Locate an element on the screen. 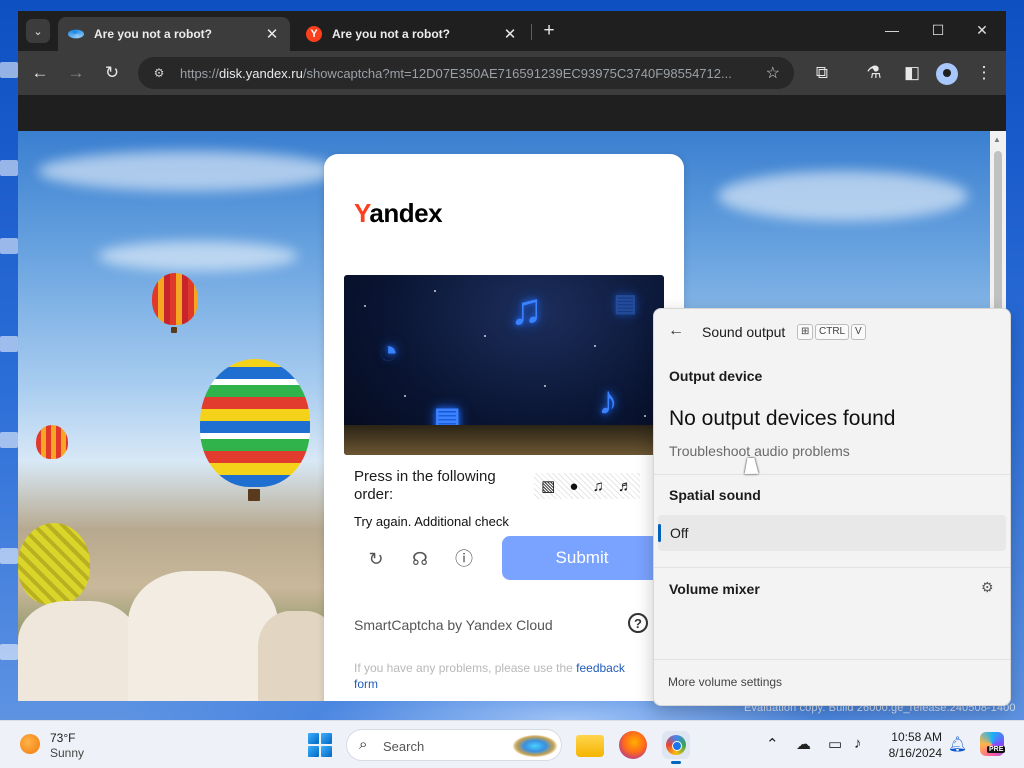 The image size is (1024, 768). labs-button: ⚗ is located at coordinates (874, 73).